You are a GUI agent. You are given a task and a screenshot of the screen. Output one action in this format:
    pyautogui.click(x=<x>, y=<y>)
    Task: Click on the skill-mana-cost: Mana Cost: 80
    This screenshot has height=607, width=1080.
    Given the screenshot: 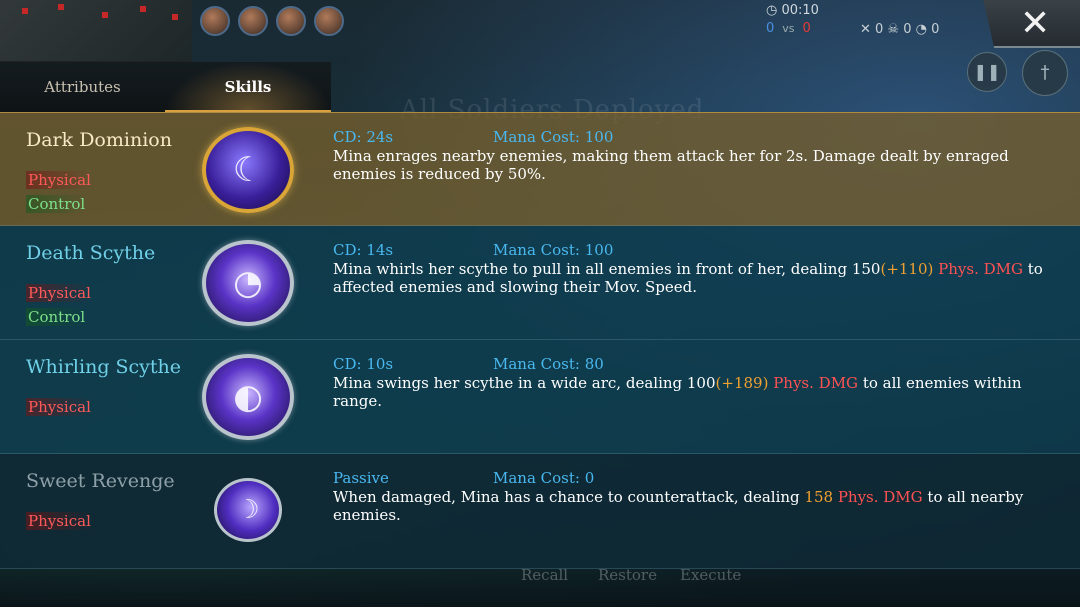 What is the action you would take?
    pyautogui.click(x=548, y=364)
    